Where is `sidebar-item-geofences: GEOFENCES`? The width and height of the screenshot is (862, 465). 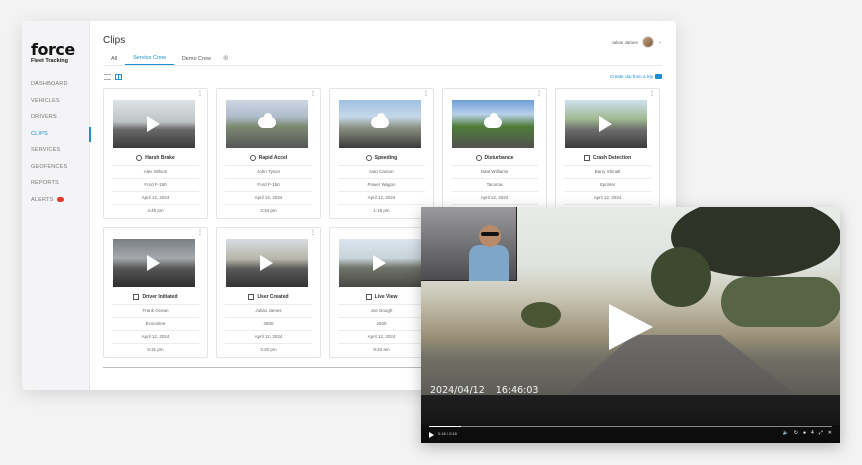 sidebar-item-geofences: GEOFENCES is located at coordinates (56, 167).